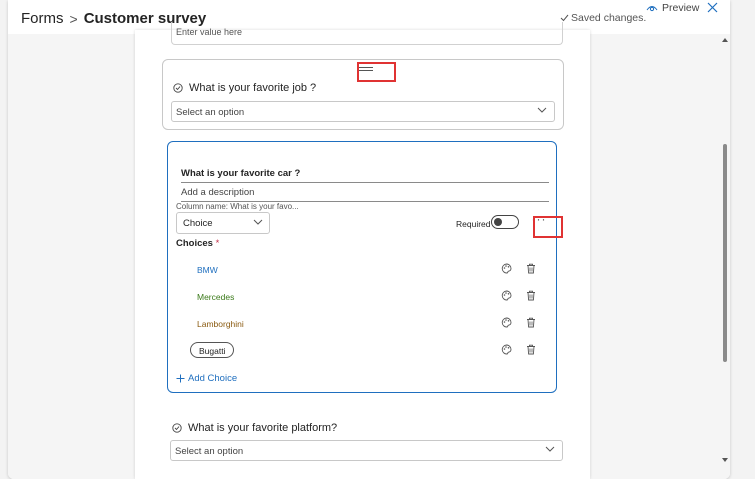  What do you see at coordinates (220, 324) in the screenshot?
I see `choice-label: Lamborghini` at bounding box center [220, 324].